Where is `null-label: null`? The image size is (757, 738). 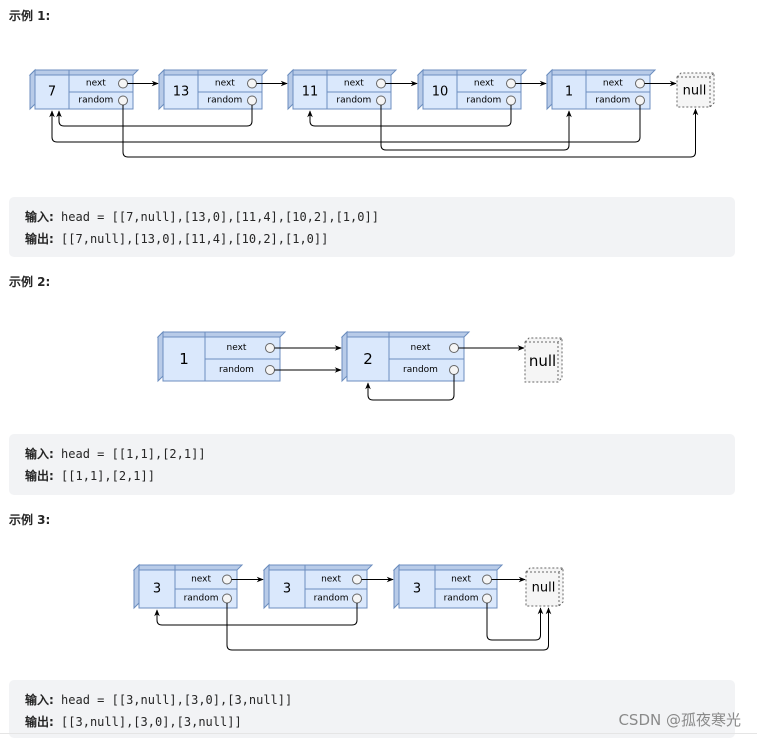 null-label: null is located at coordinates (544, 588).